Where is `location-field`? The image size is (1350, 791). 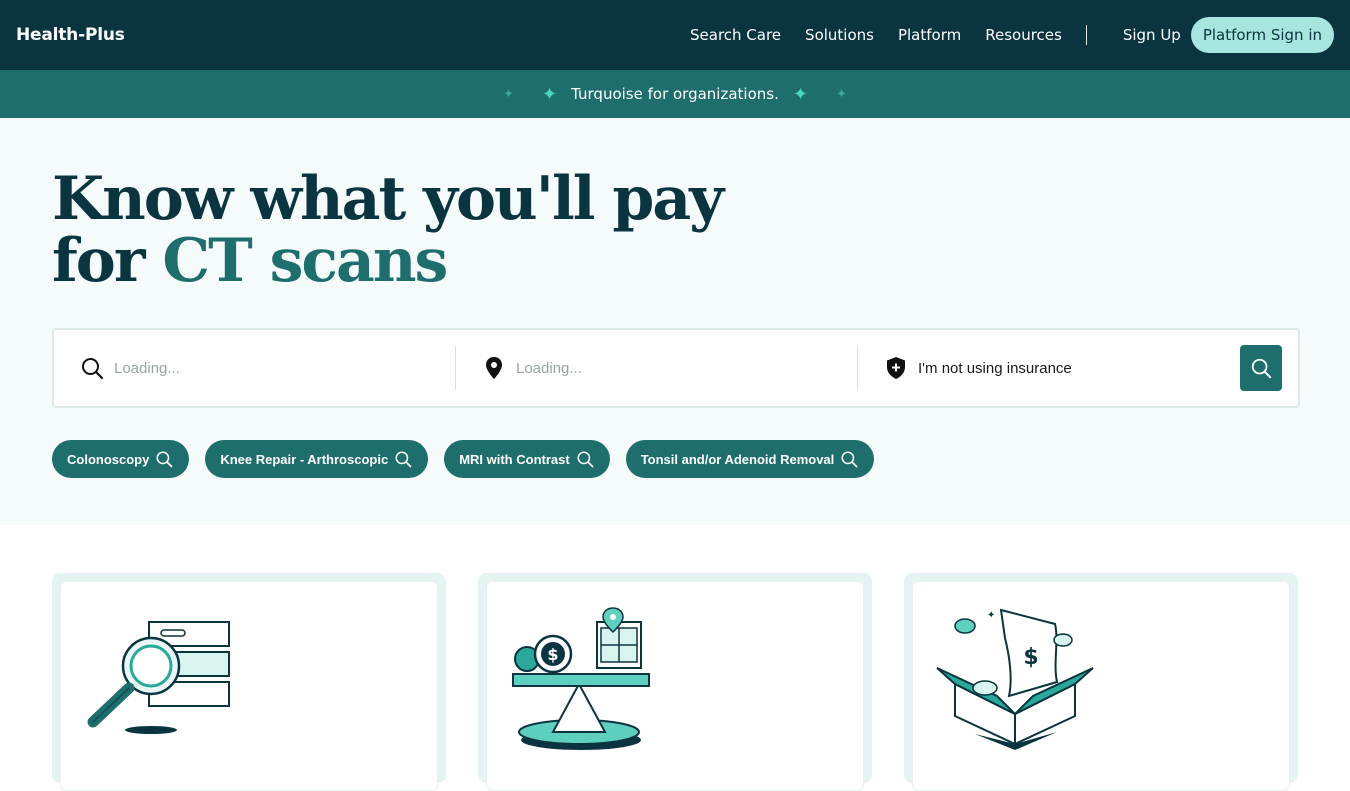 location-field is located at coordinates (656, 368).